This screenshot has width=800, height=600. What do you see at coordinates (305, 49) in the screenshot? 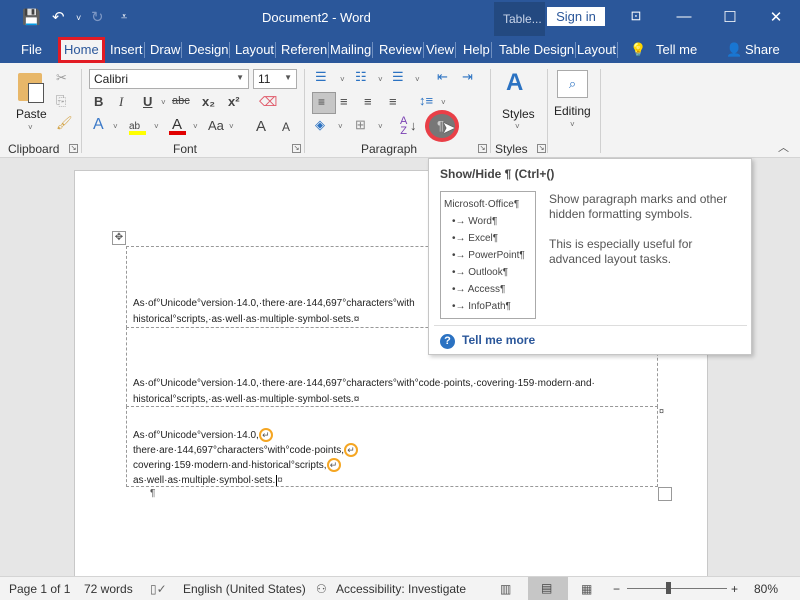
I see `tab-references: Referen` at bounding box center [305, 49].